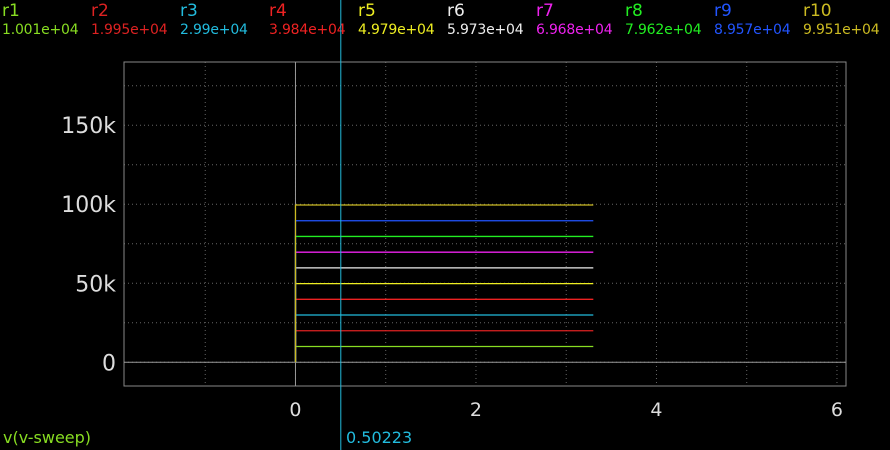  I want to click on y-tick-label-1: 50k, so click(95, 284).